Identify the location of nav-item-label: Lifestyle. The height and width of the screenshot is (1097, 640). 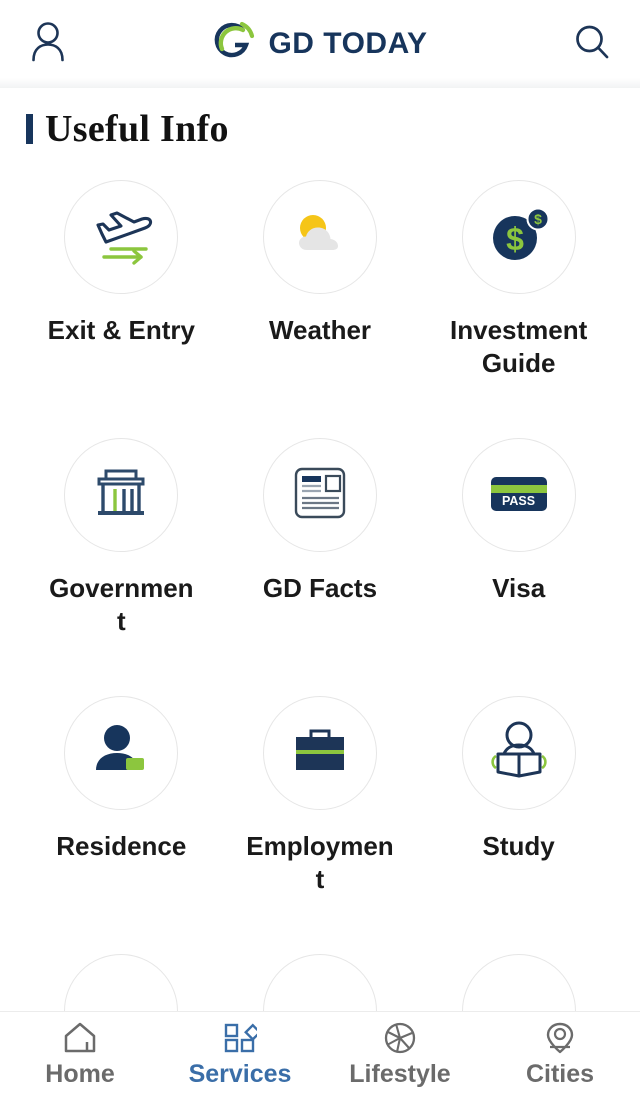
(400, 1073).